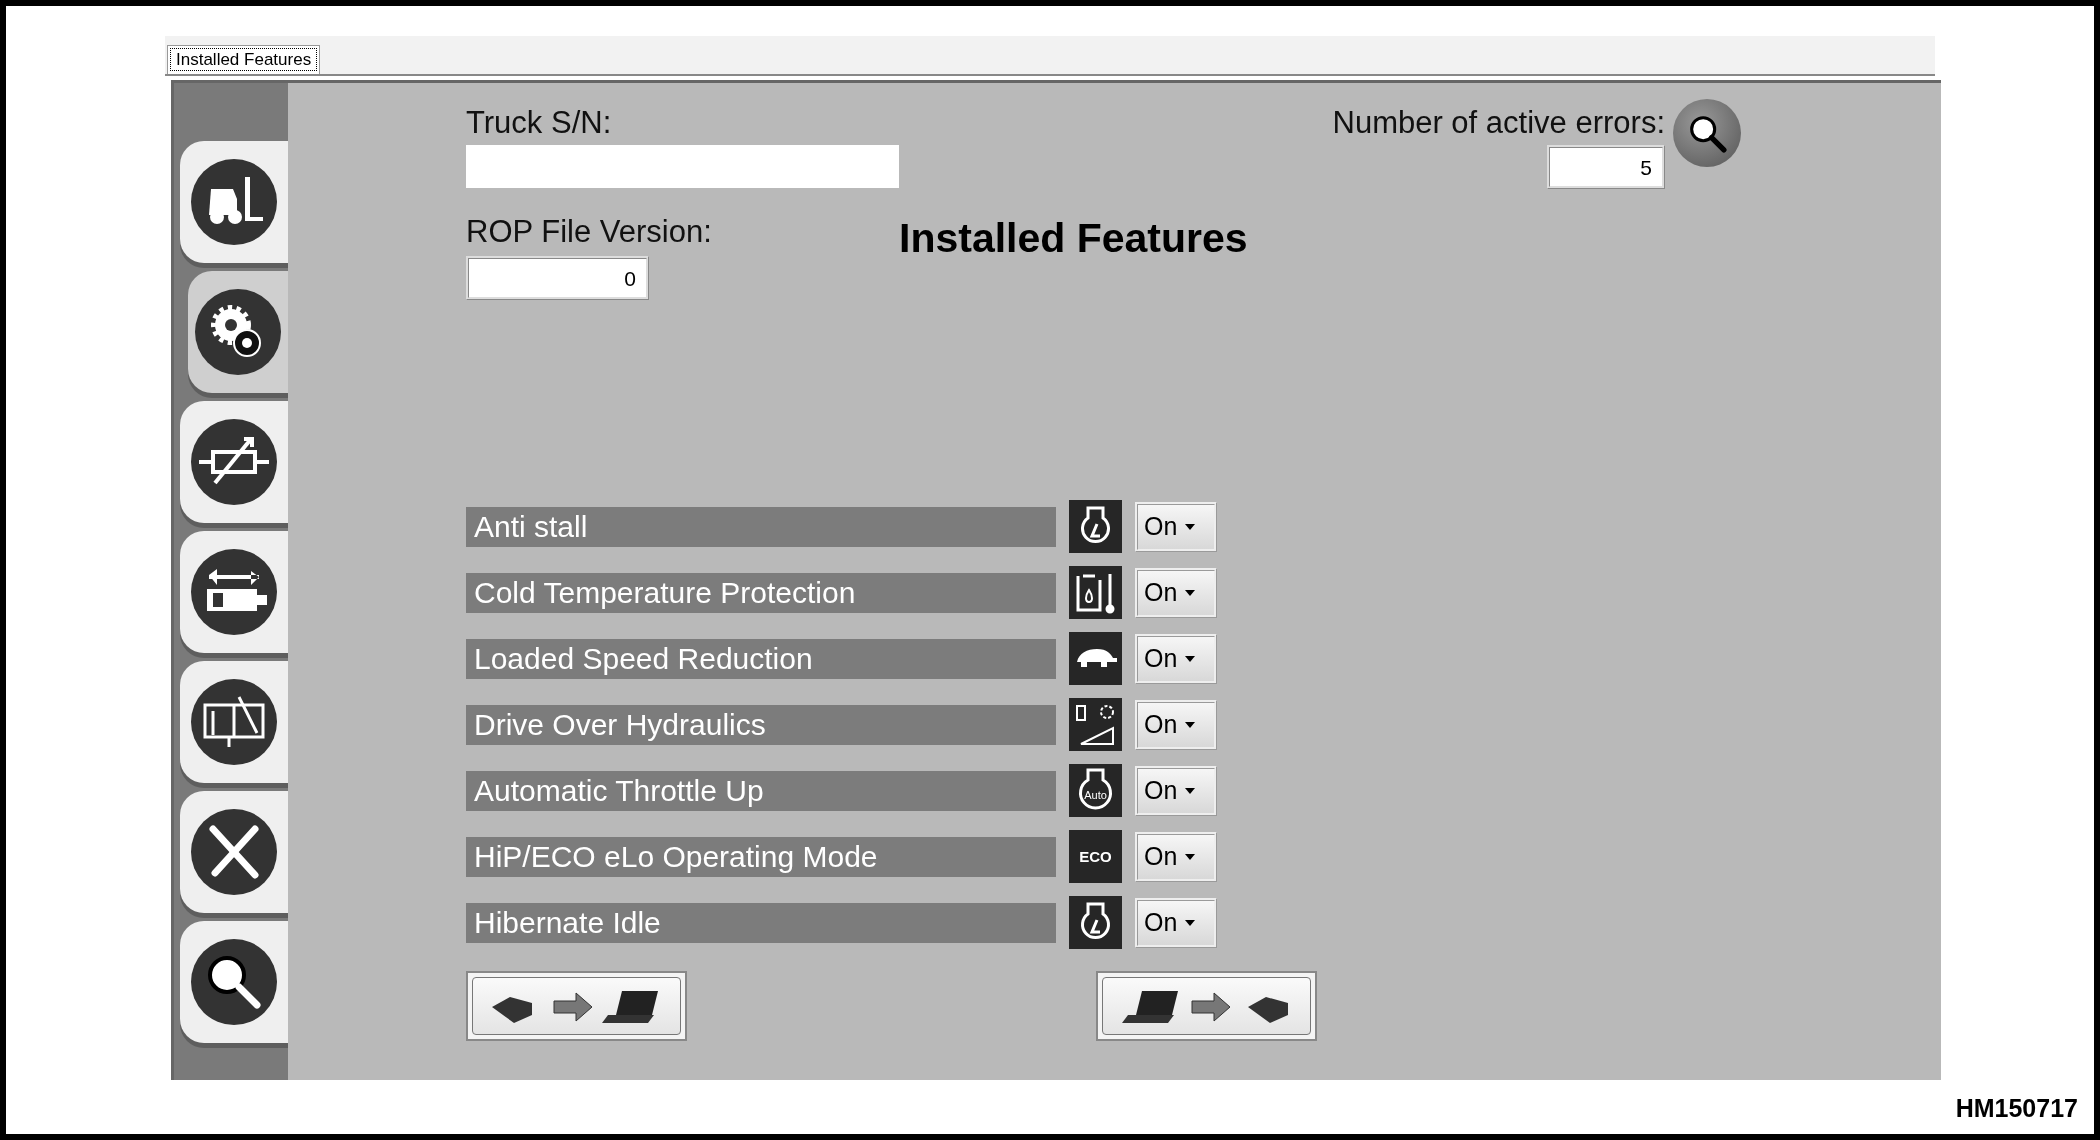 This screenshot has height=1140, width=2100. What do you see at coordinates (2016, 1108) in the screenshot?
I see `figure-code: HM150717` at bounding box center [2016, 1108].